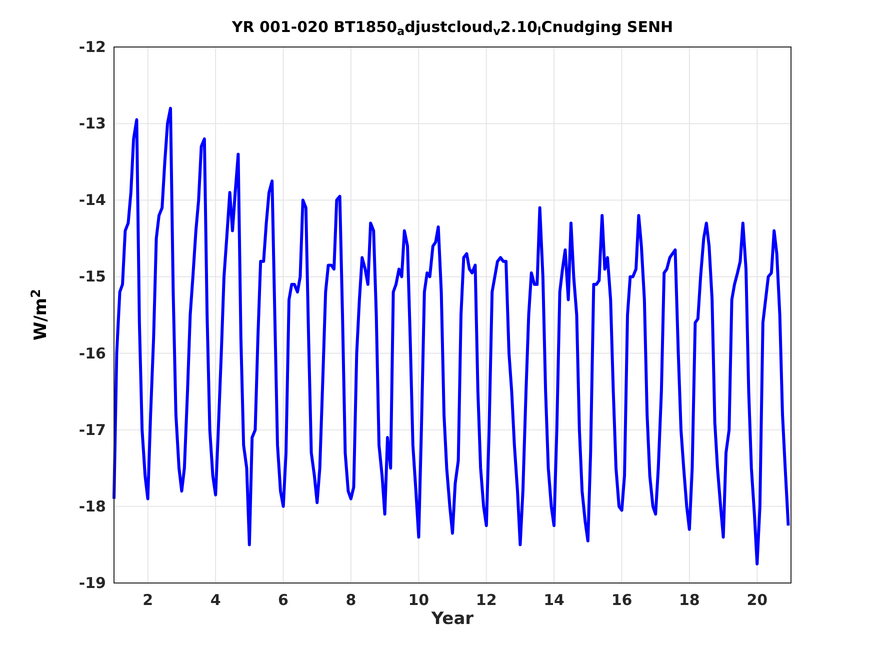 The image size is (875, 656). What do you see at coordinates (92, 123) in the screenshot?
I see `y-tick-label: -13` at bounding box center [92, 123].